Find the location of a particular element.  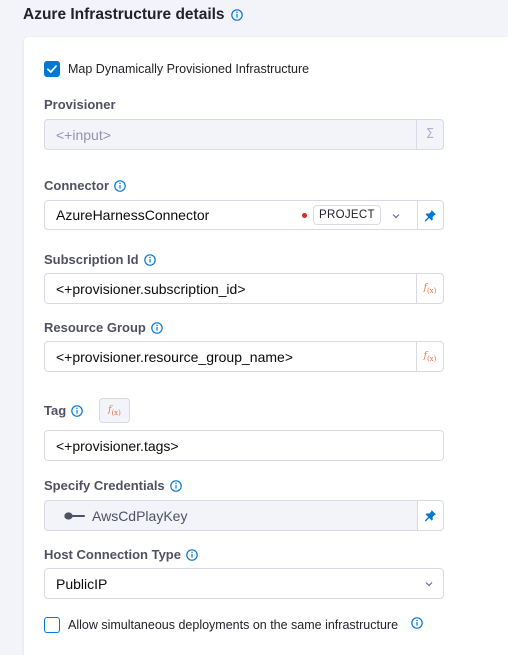

subscription-label-text: Subscription Id is located at coordinates (91, 259).